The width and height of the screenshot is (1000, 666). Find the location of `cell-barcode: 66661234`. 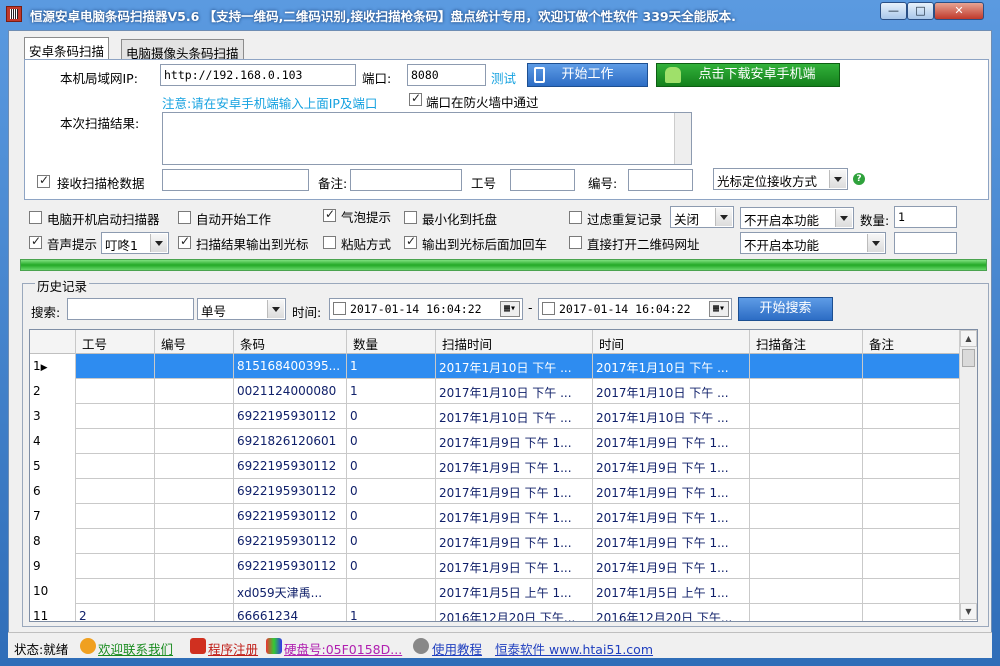

cell-barcode: 66661234 is located at coordinates (290, 612).